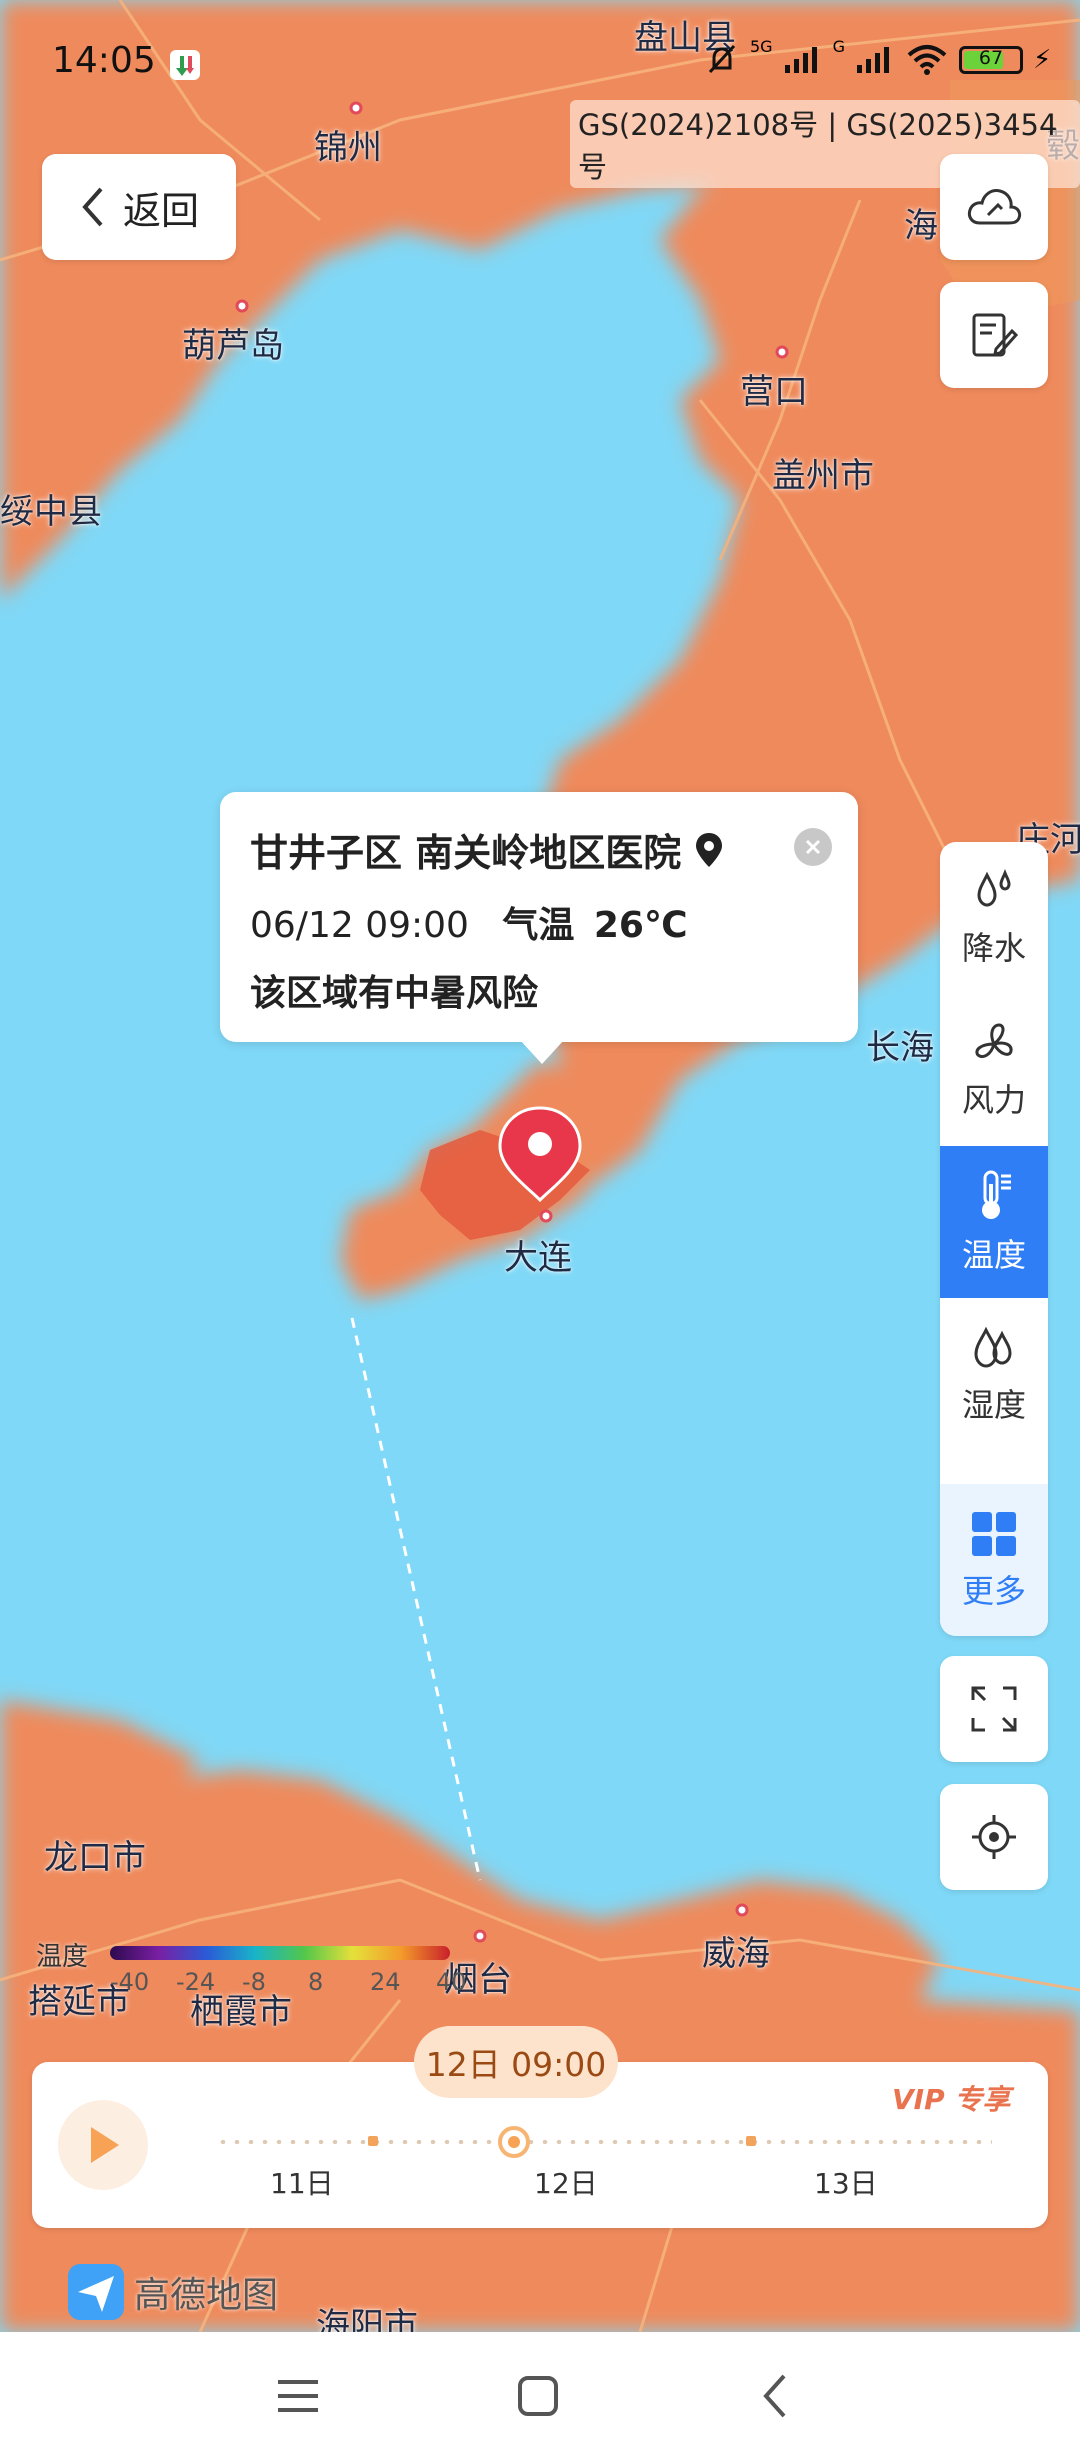 The width and height of the screenshot is (1080, 2460). I want to click on timeline-handle, so click(514, 2142).